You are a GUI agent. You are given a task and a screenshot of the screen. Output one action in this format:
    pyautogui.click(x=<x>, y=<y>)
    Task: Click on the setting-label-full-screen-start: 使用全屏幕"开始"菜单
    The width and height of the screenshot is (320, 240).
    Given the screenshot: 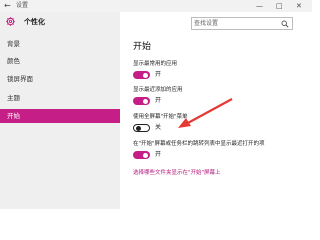 What is the action you would take?
    pyautogui.click(x=160, y=117)
    